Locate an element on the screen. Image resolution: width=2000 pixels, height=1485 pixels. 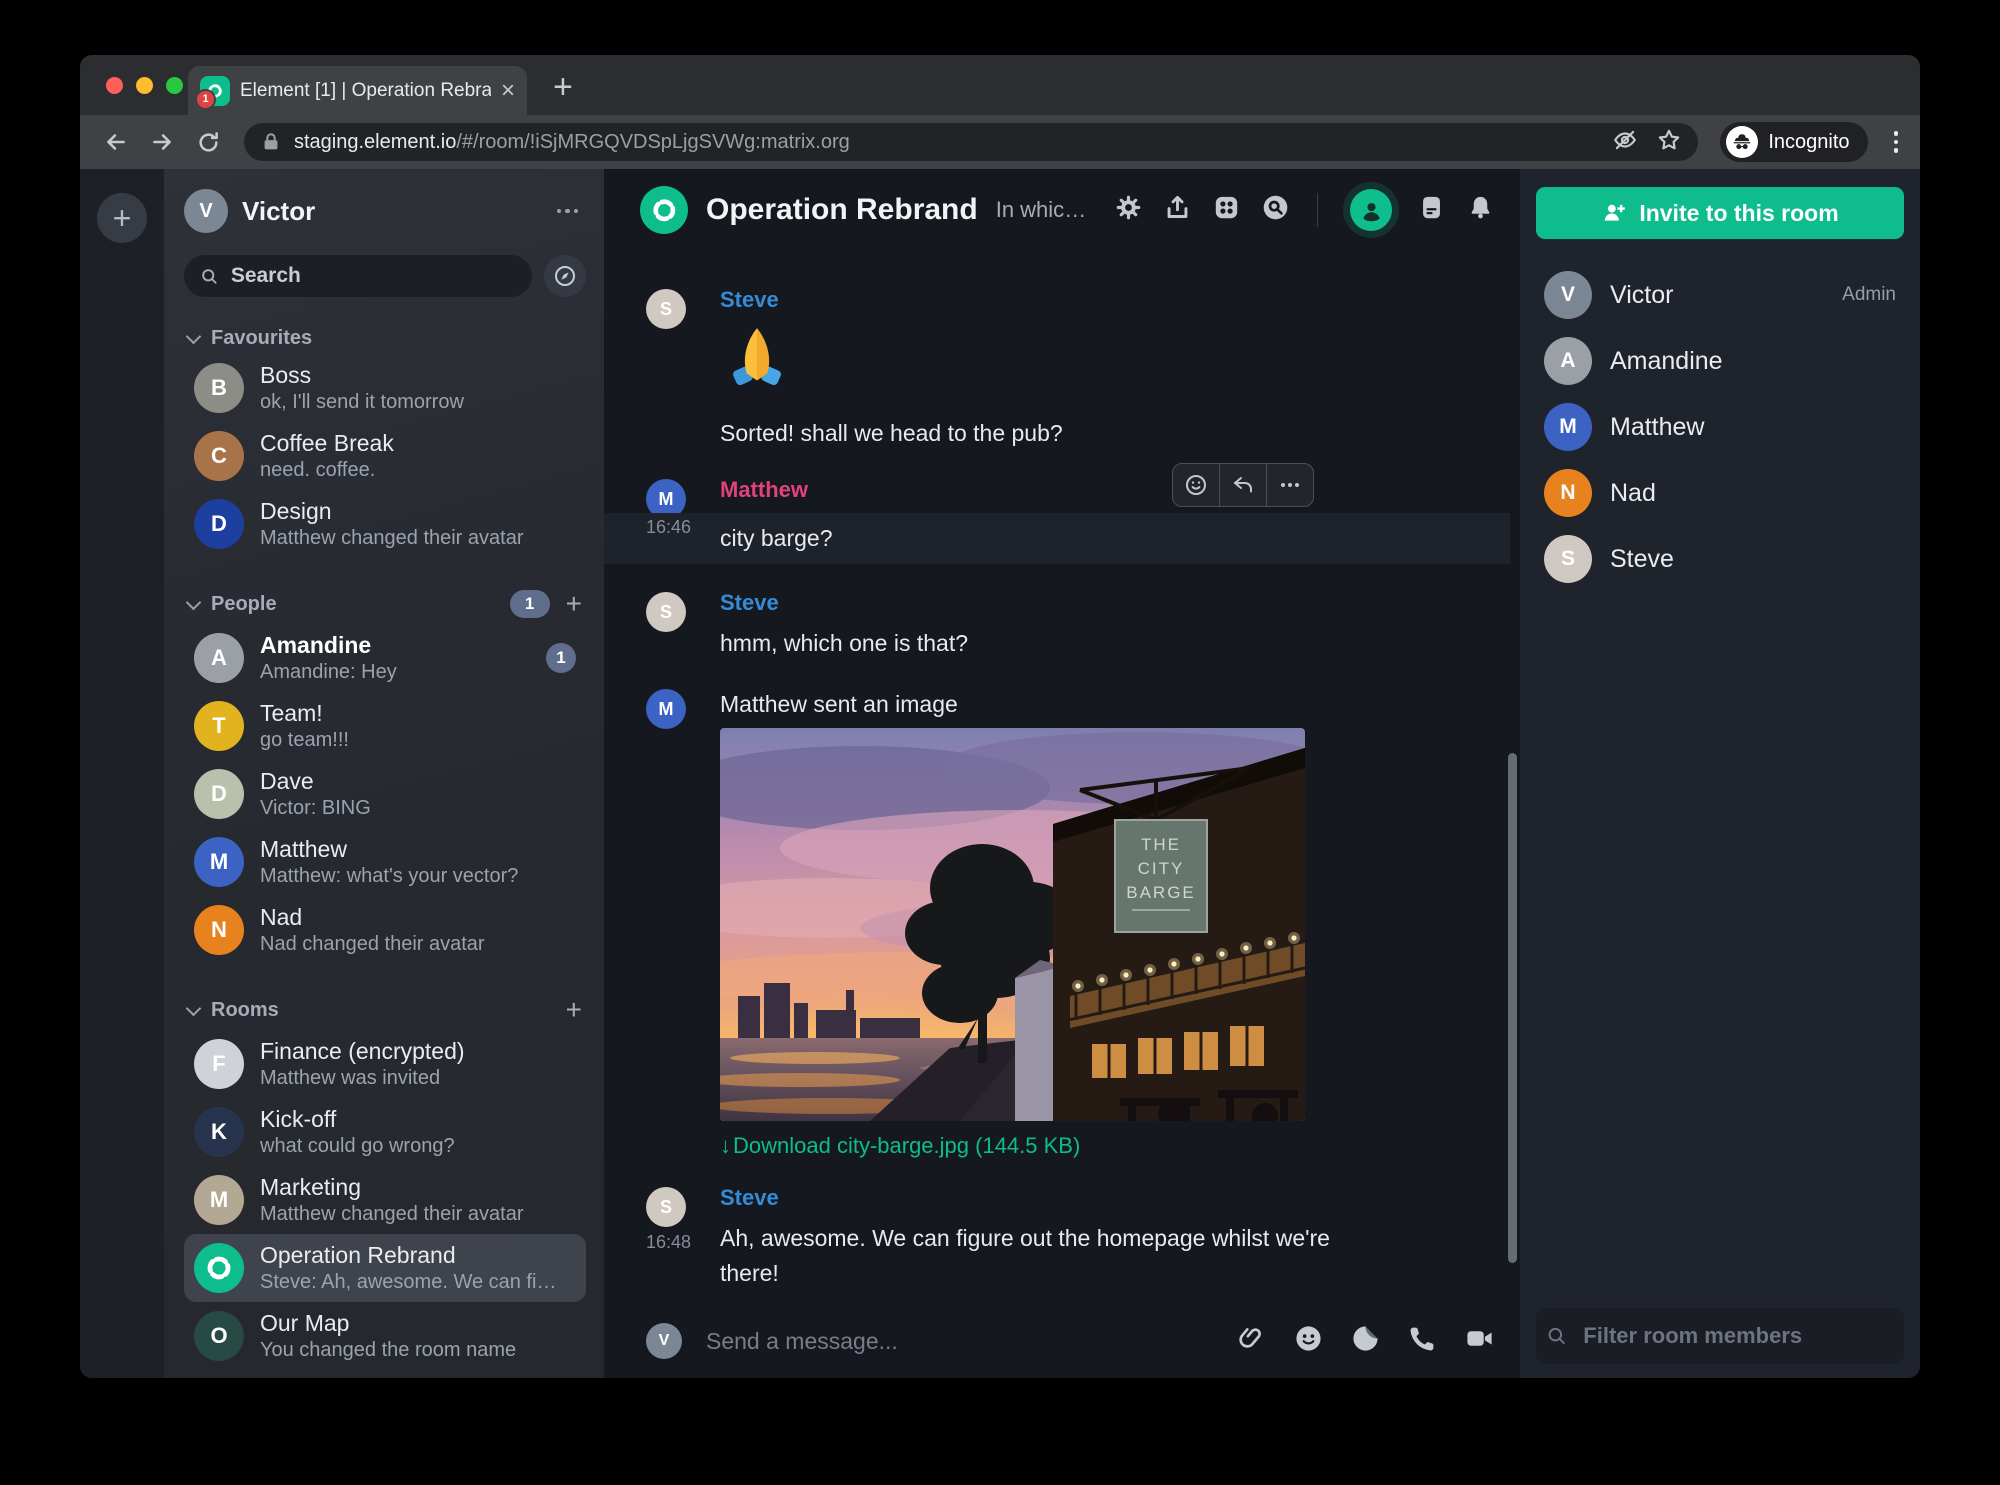
show-more-button: Show 2 more is located at coordinates (385, 1374).